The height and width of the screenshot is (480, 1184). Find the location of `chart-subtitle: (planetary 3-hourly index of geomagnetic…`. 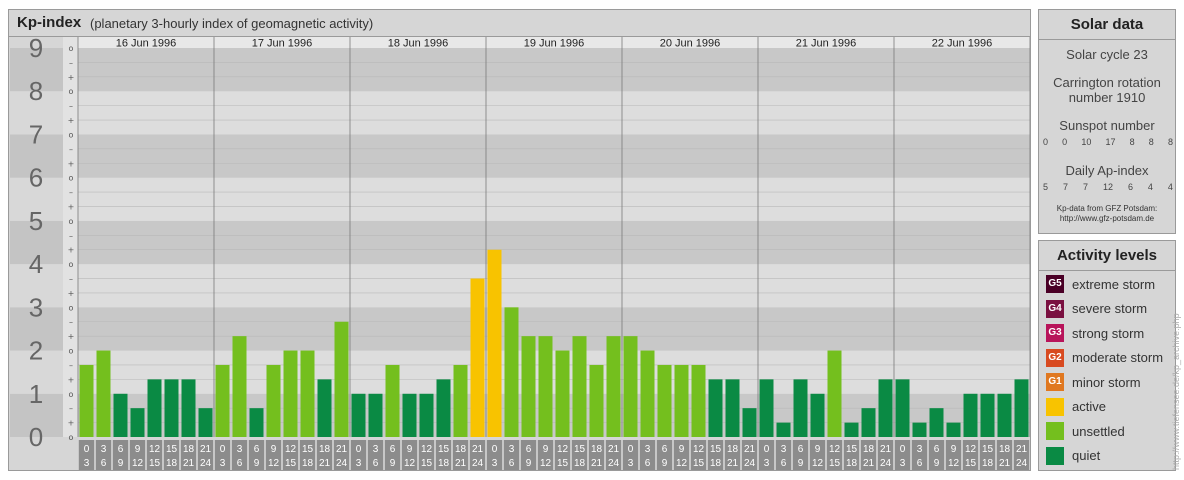

chart-subtitle: (planetary 3-hourly index of geomagnetic… is located at coordinates (232, 23).